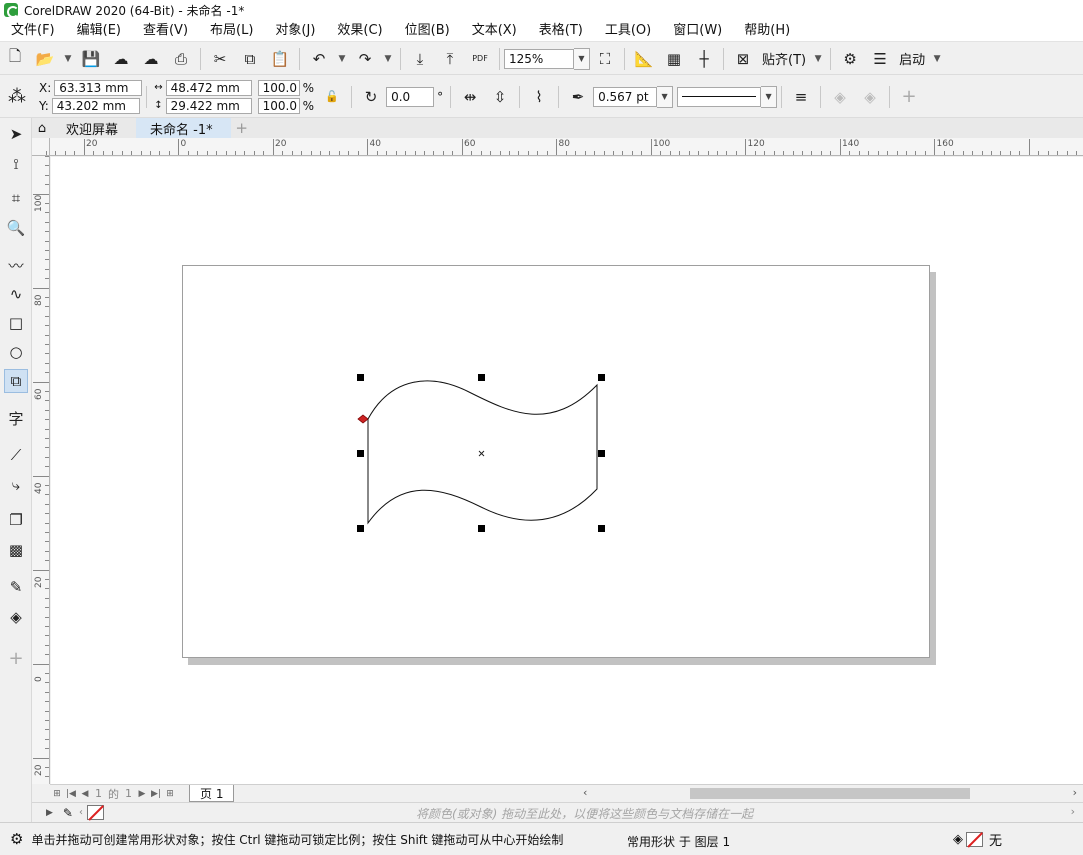  I want to click on line-style-field, so click(719, 96).